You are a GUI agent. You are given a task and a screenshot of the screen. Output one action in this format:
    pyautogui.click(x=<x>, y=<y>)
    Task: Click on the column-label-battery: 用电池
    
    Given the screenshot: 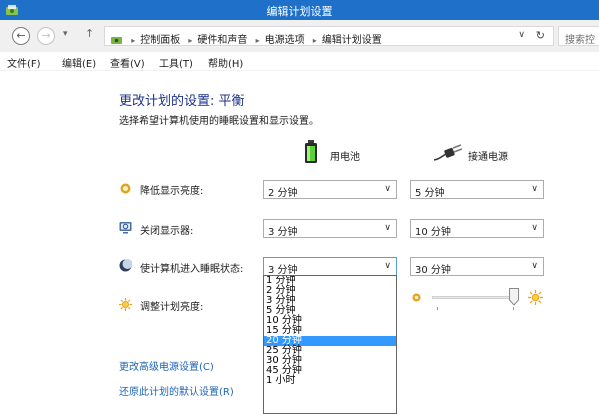 What is the action you would take?
    pyautogui.click(x=345, y=157)
    